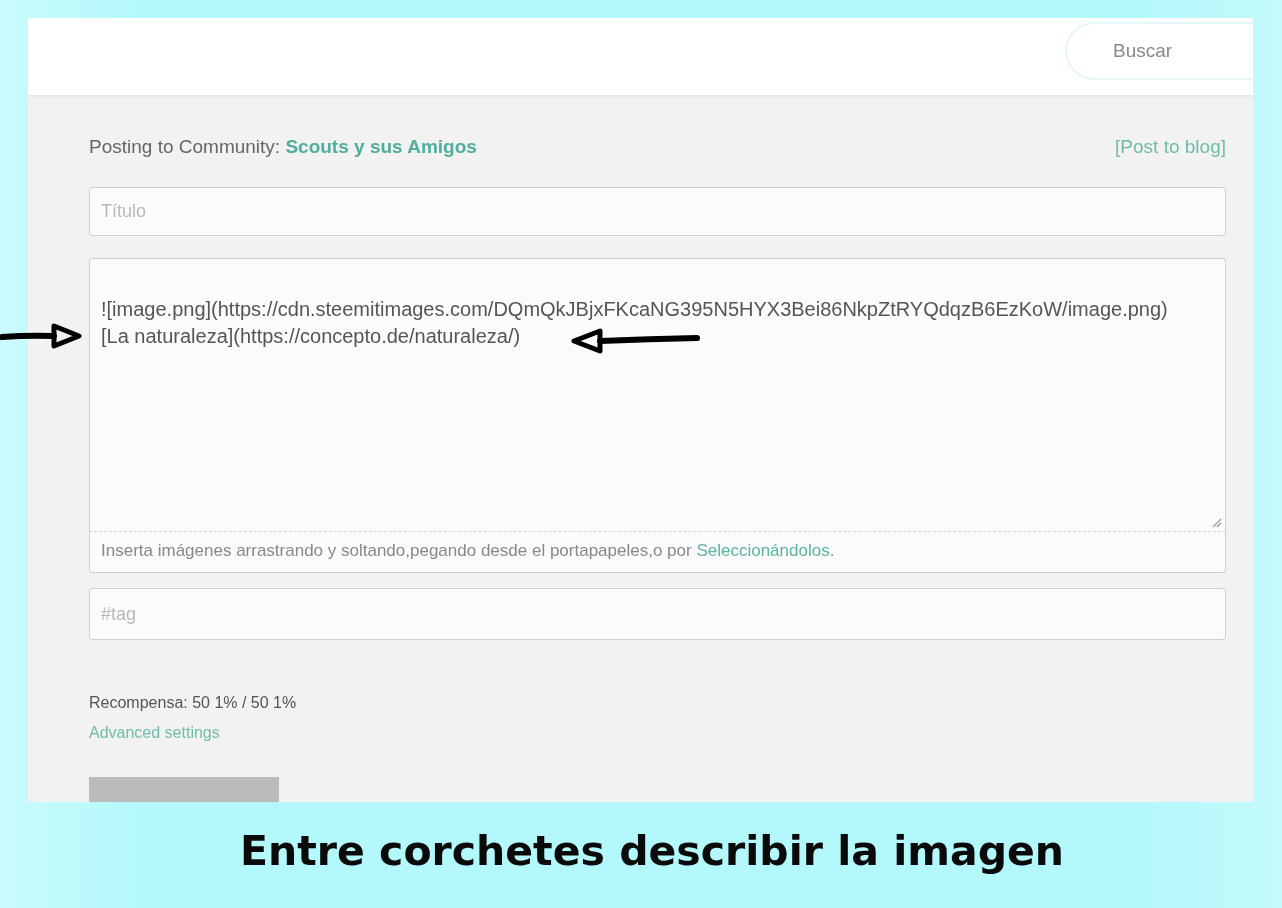 The width and height of the screenshot is (1282, 908). I want to click on community-link: Scouts y sus Amigos, so click(381, 146).